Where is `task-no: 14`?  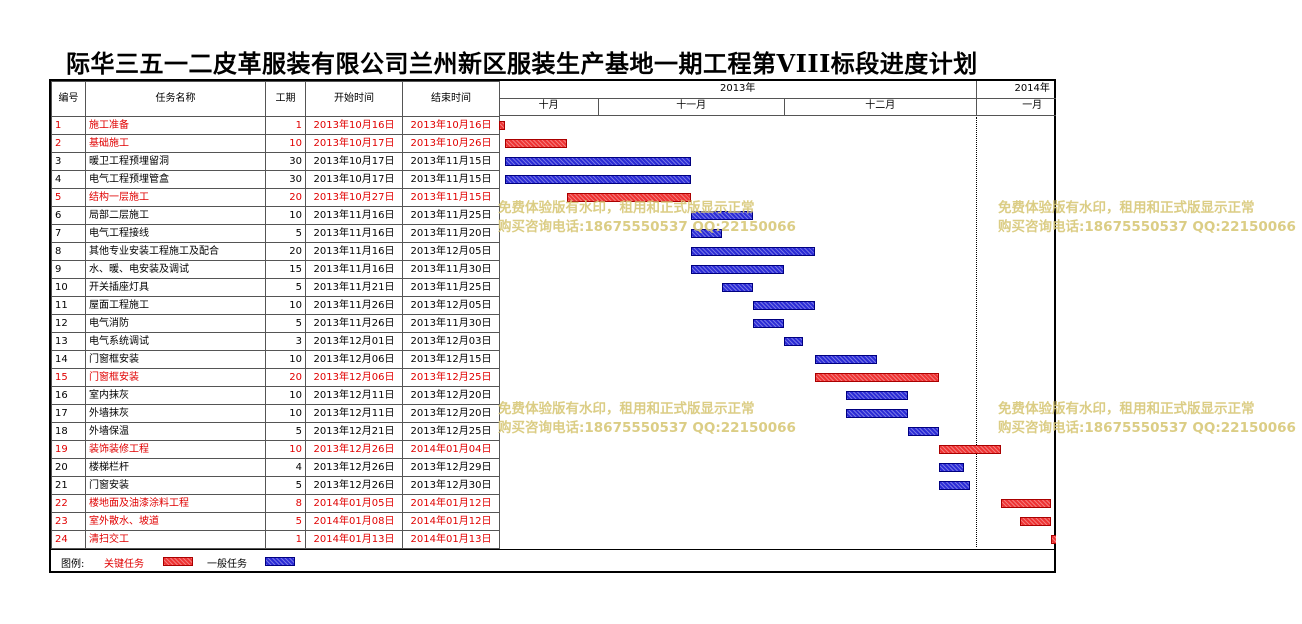 task-no: 14 is located at coordinates (68, 359).